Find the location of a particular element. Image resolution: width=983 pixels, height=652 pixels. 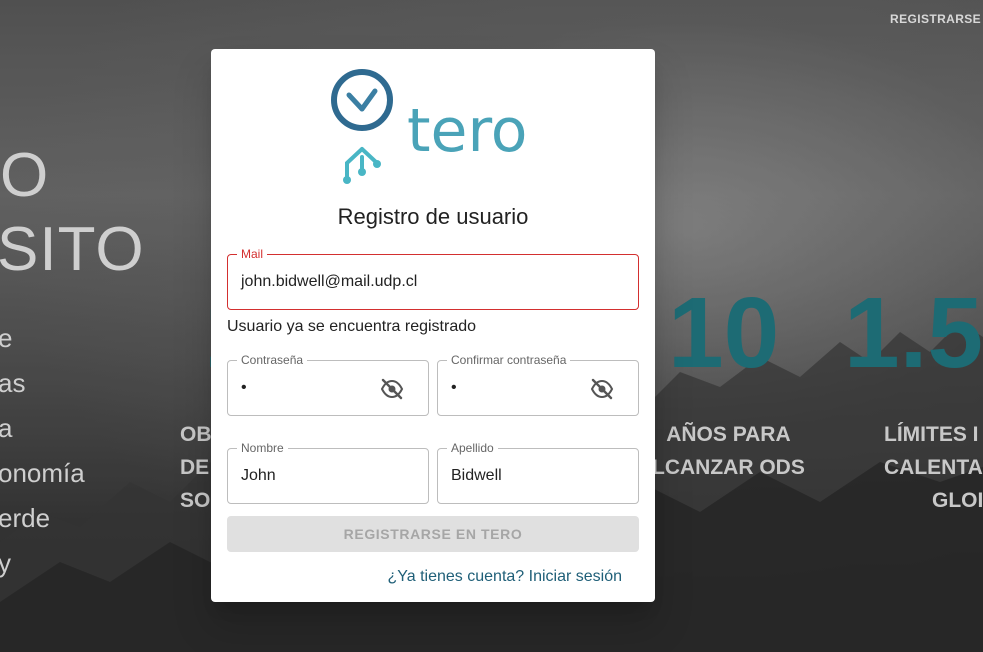

confirm-password-field: Confirmar contraseña • is located at coordinates (538, 384).